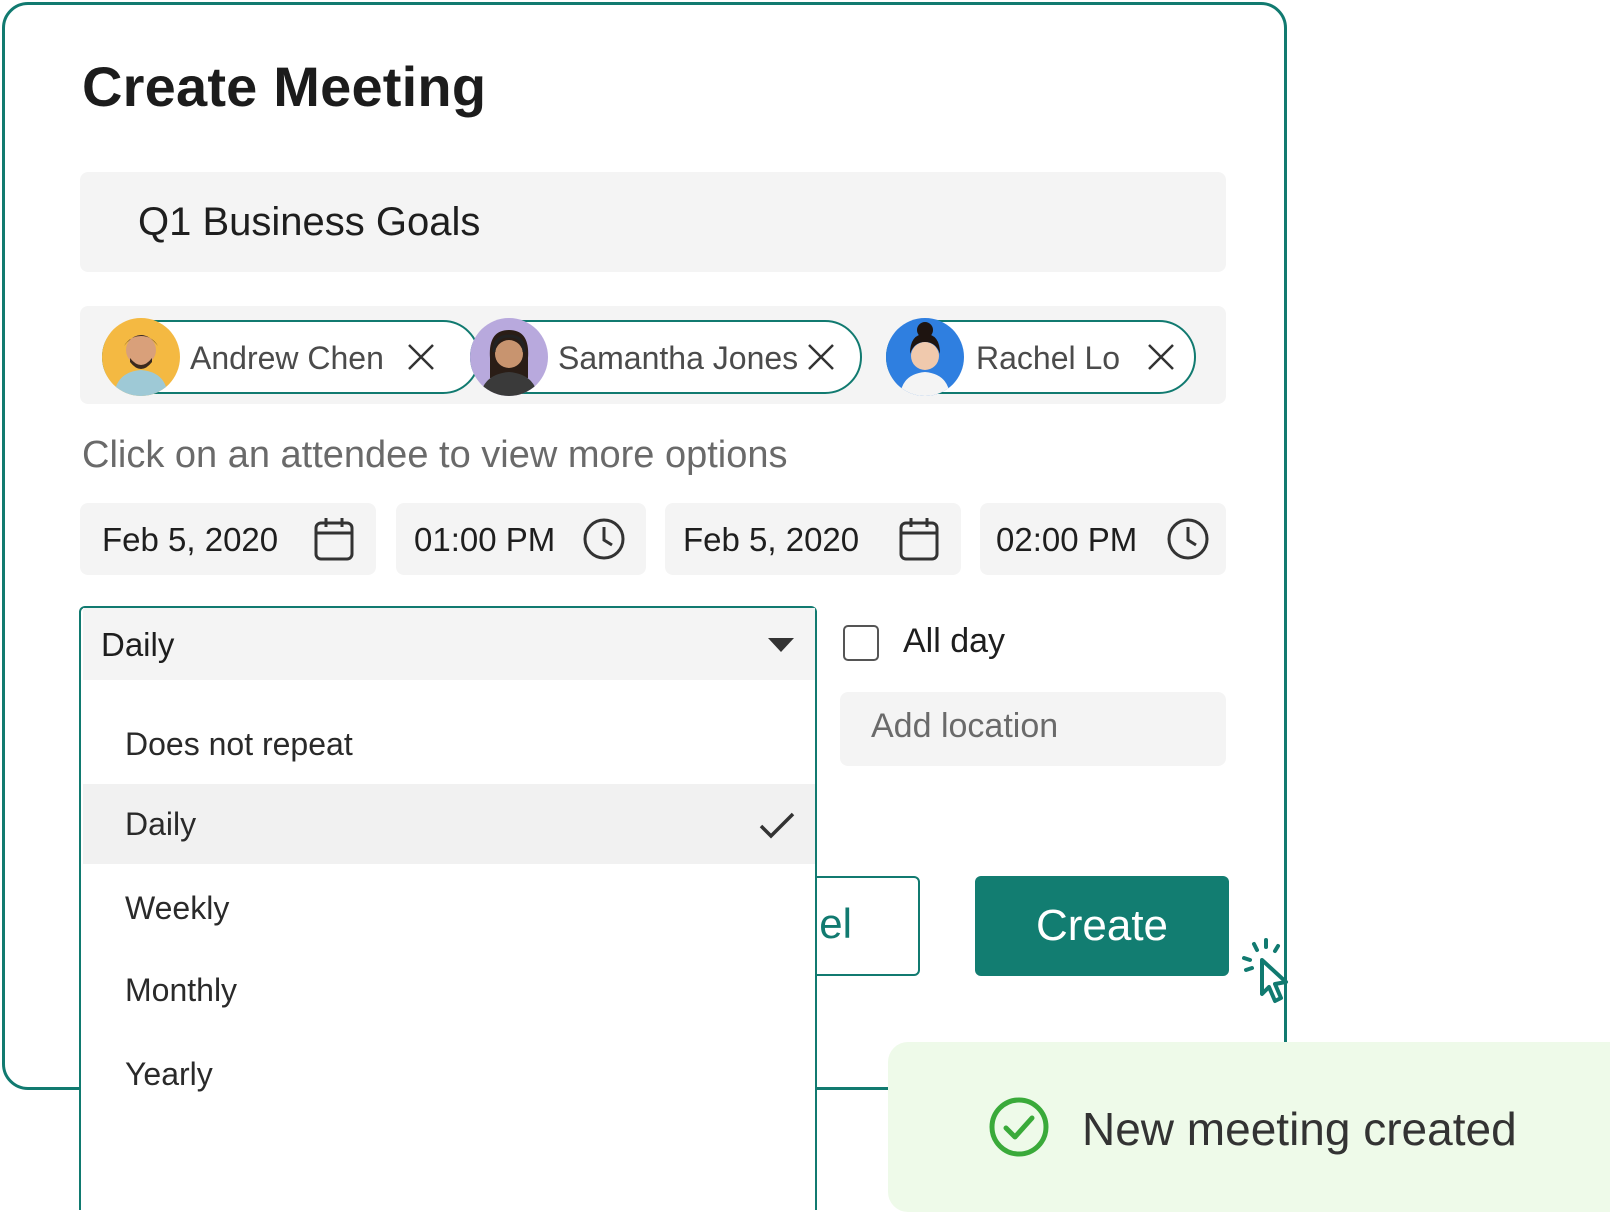  I want to click on chevron-down-icon, so click(781, 645).